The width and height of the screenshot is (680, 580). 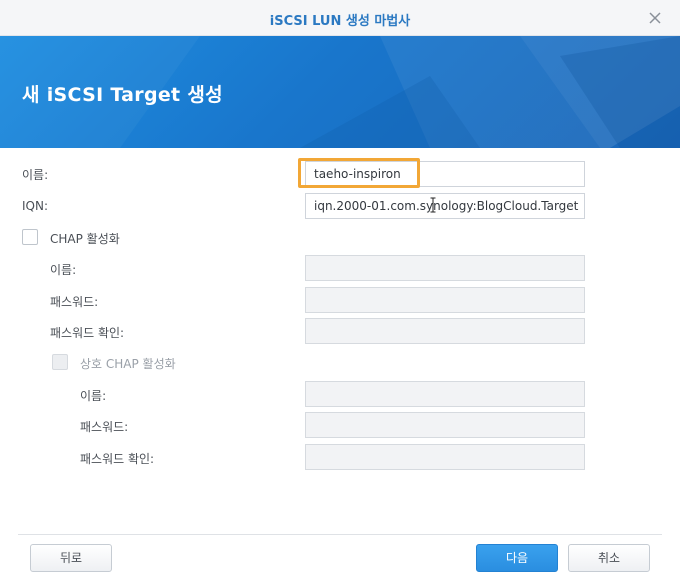 I want to click on footer-divider, so click(x=340, y=534).